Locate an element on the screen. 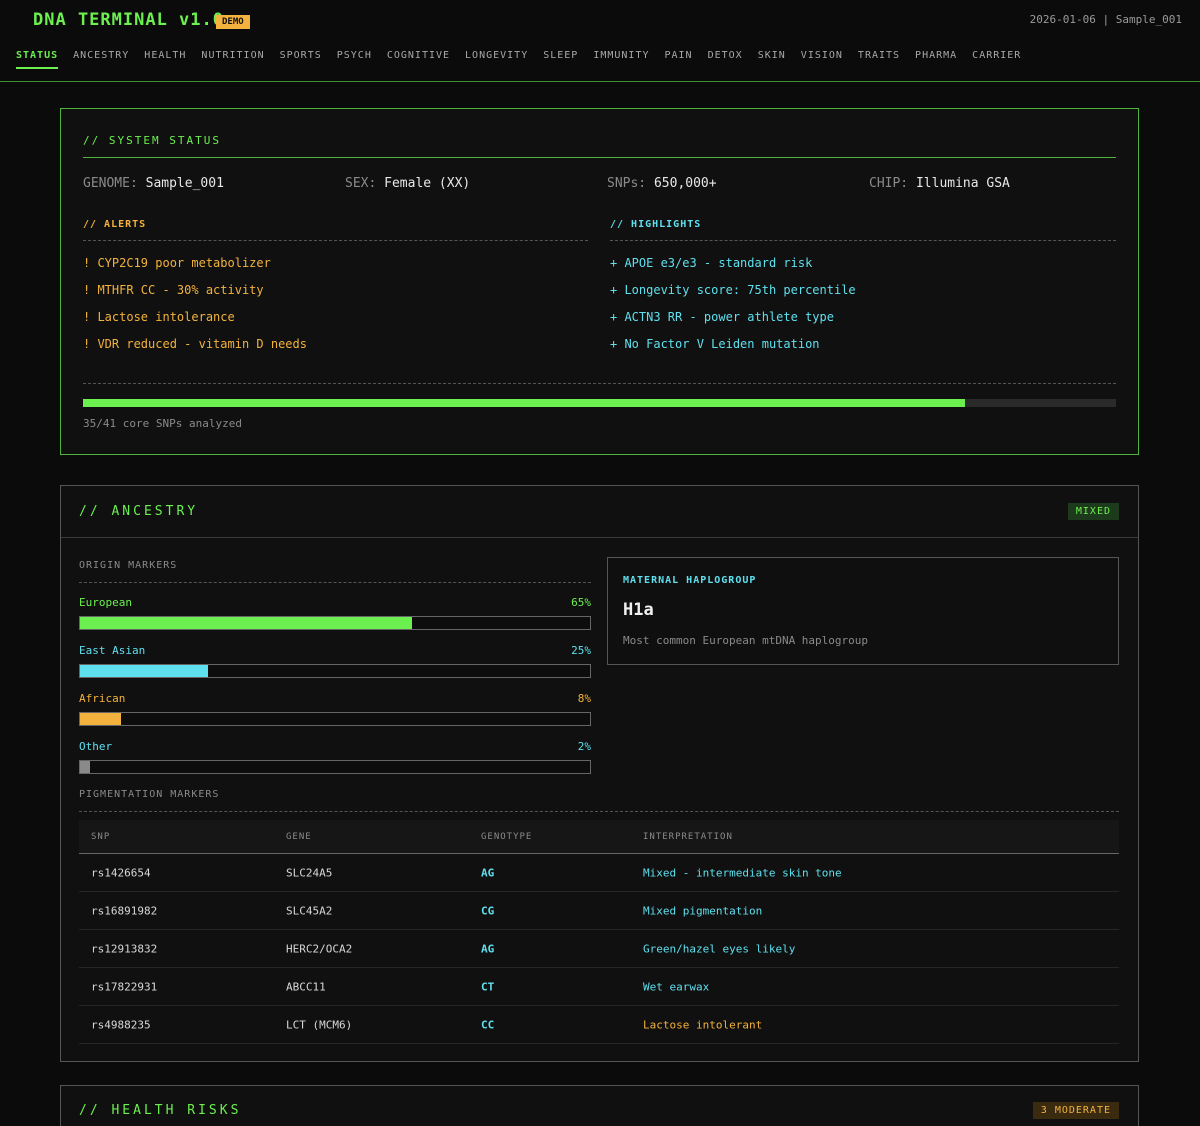 The width and height of the screenshot is (1200, 1126). origin-percent: 2% is located at coordinates (584, 746).